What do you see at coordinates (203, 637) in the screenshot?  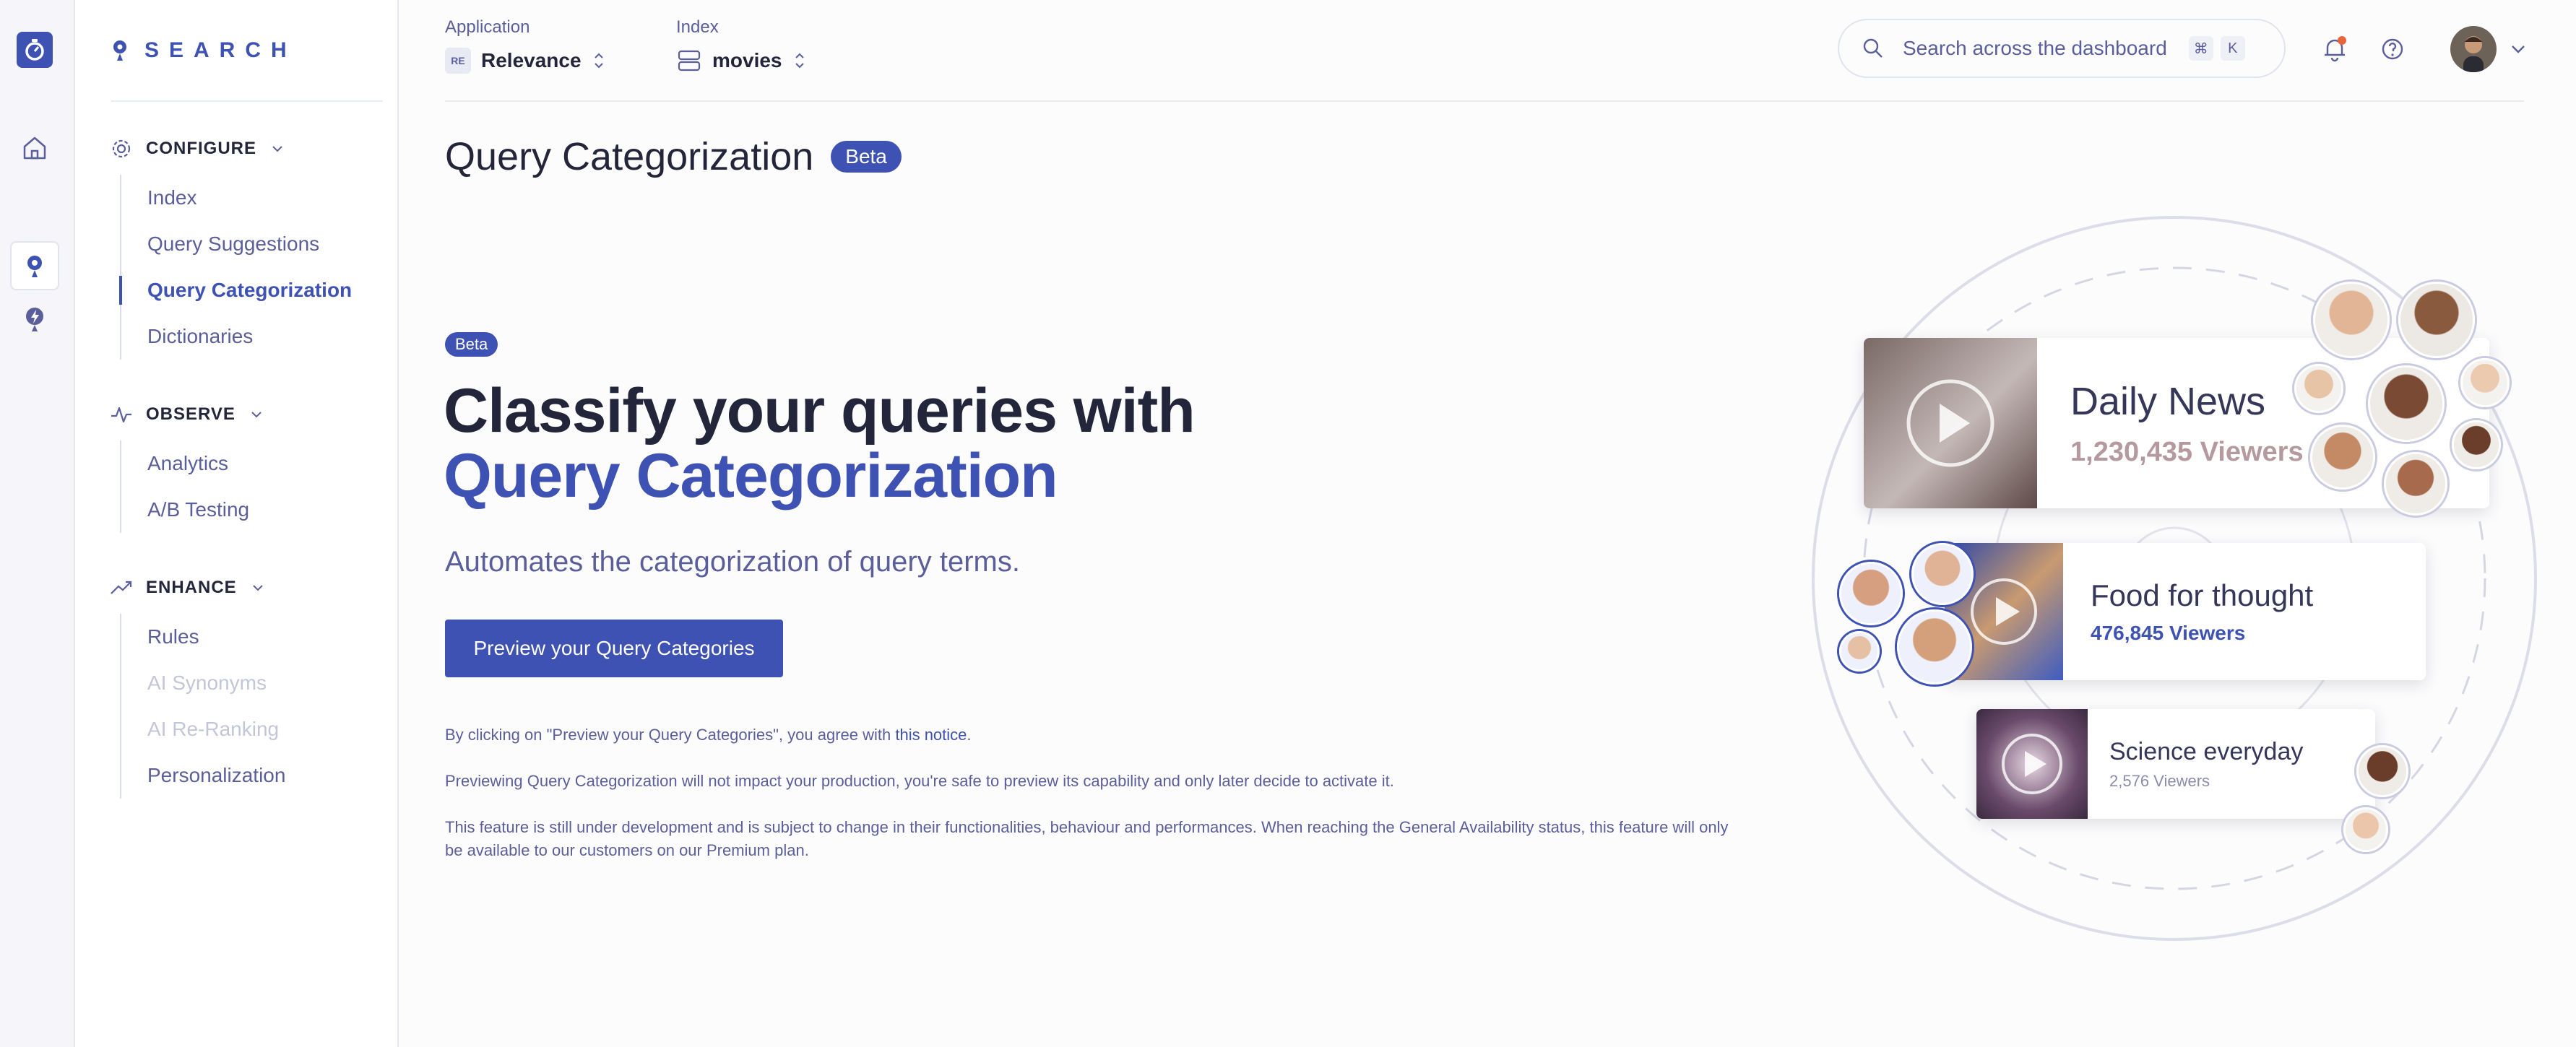 I see `sidebar-item-rules: Rules` at bounding box center [203, 637].